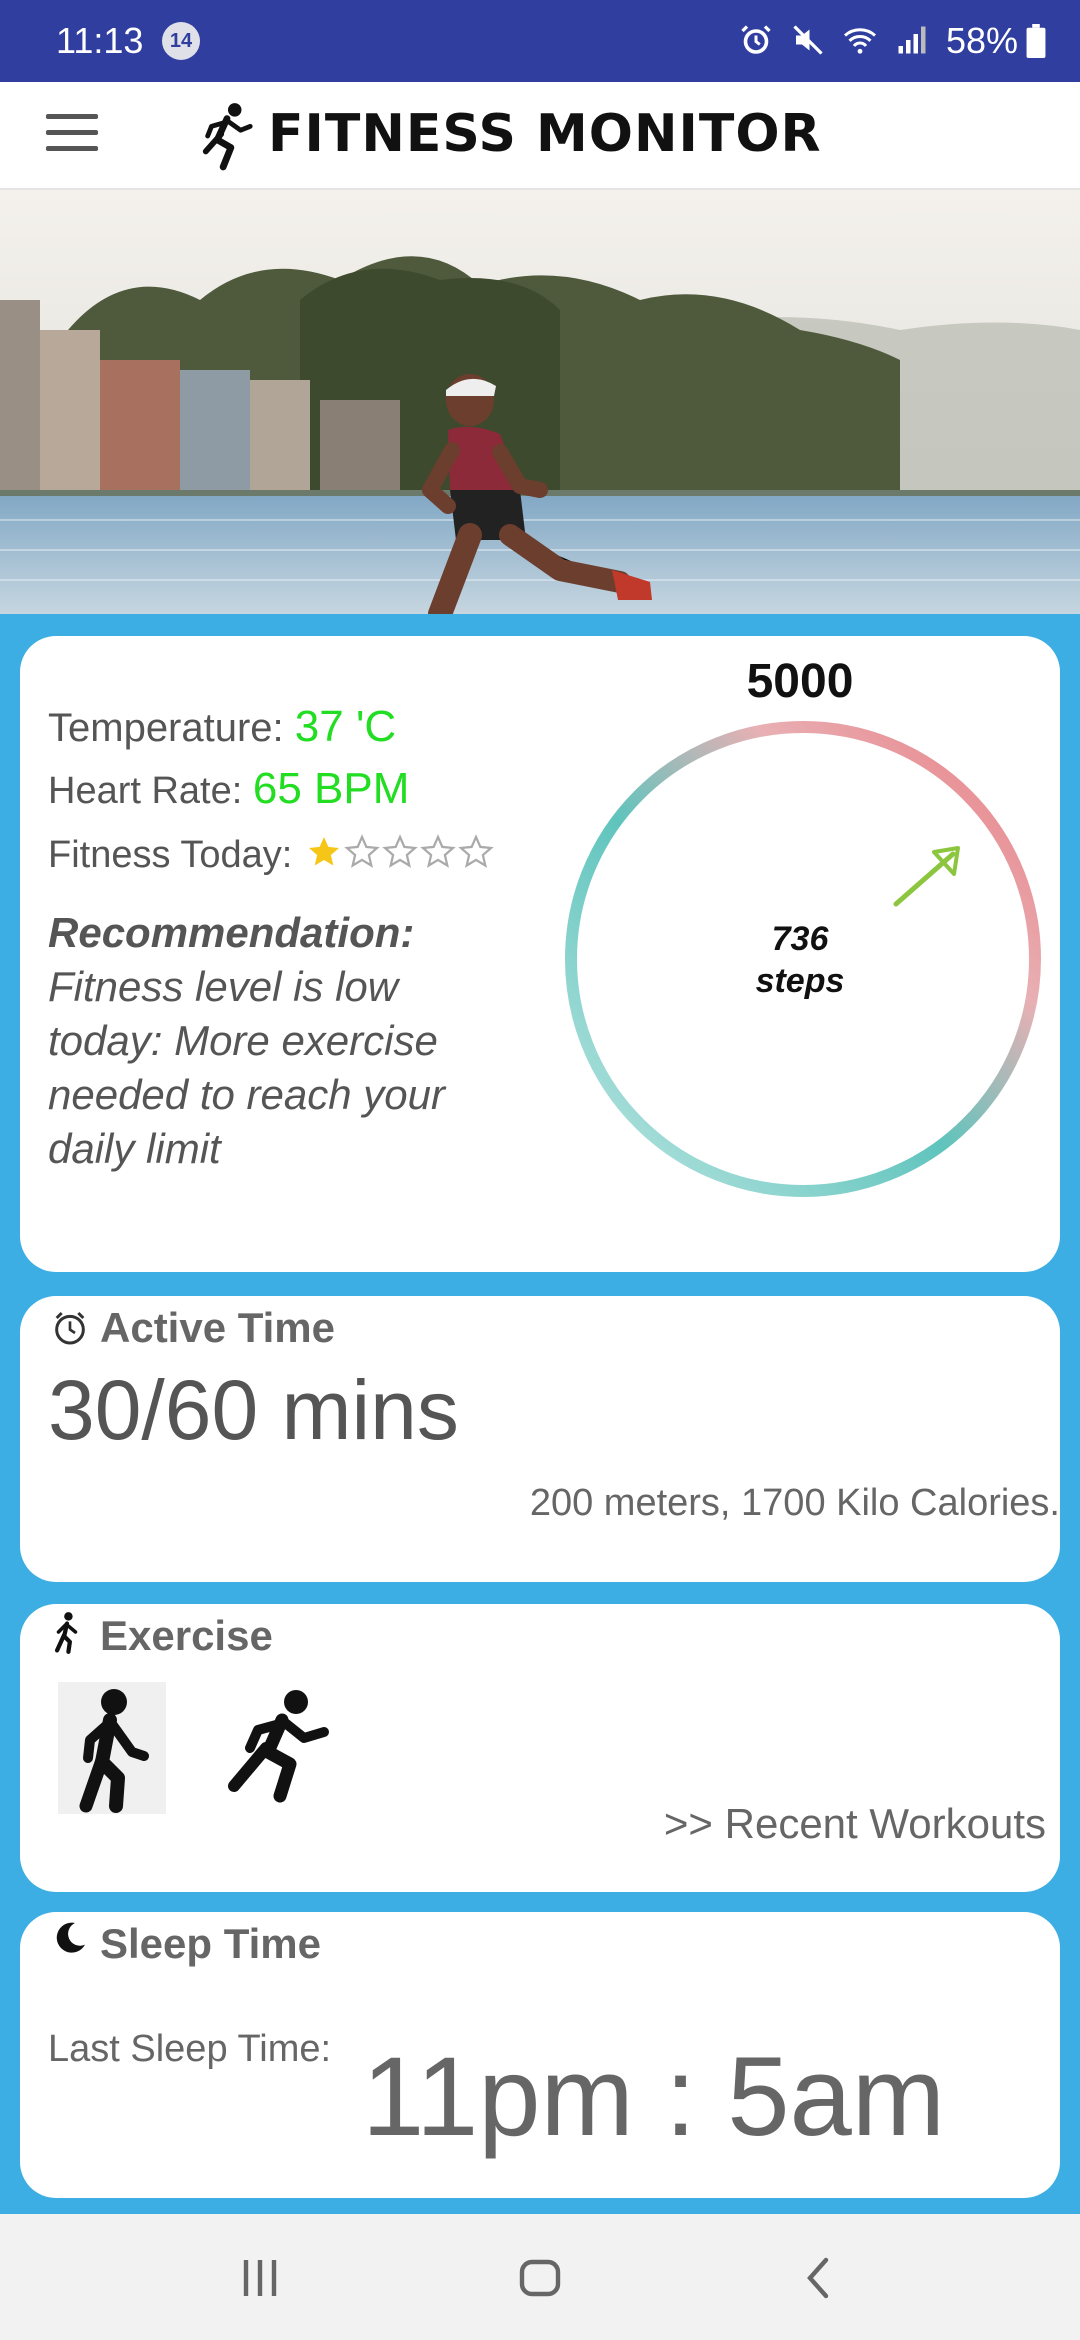 The width and height of the screenshot is (1080, 2340). I want to click on mute-icon, so click(808, 40).